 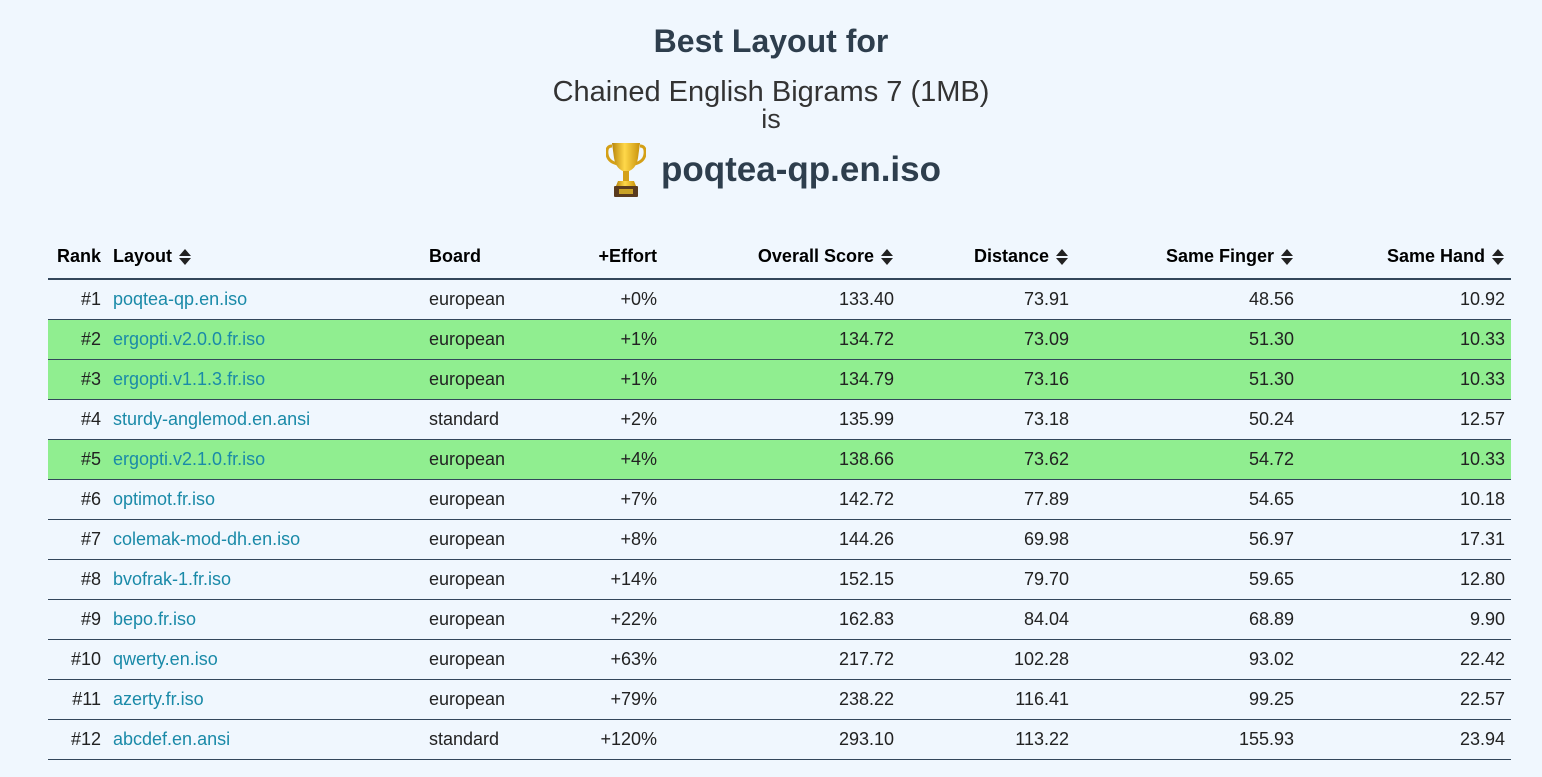 What do you see at coordinates (781, 459) in the screenshot?
I see `overall-score-cell: 138.66` at bounding box center [781, 459].